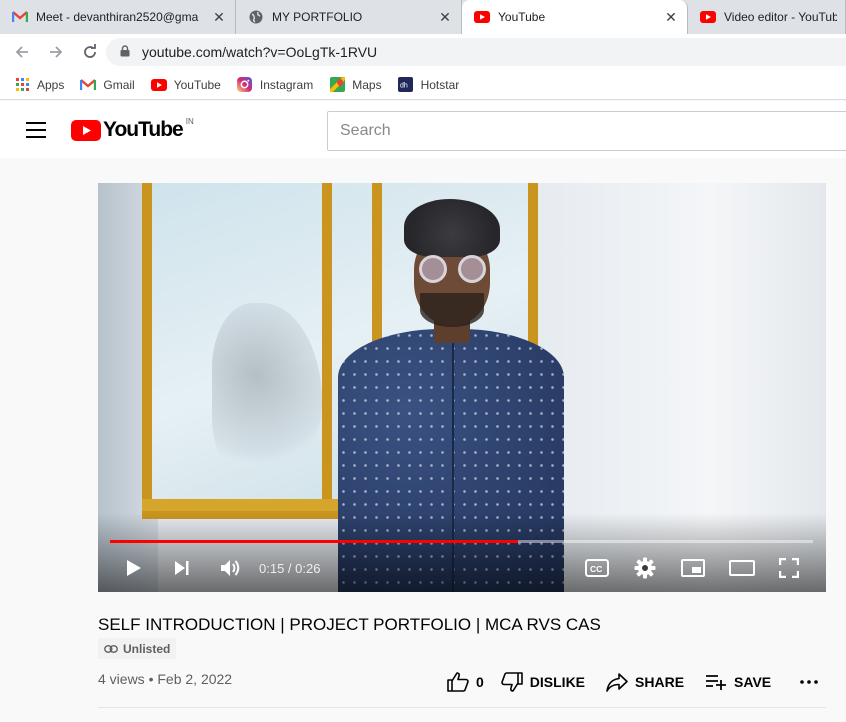 The image size is (846, 722). Describe the element at coordinates (645, 568) in the screenshot. I see `settings-gear-icon` at that location.